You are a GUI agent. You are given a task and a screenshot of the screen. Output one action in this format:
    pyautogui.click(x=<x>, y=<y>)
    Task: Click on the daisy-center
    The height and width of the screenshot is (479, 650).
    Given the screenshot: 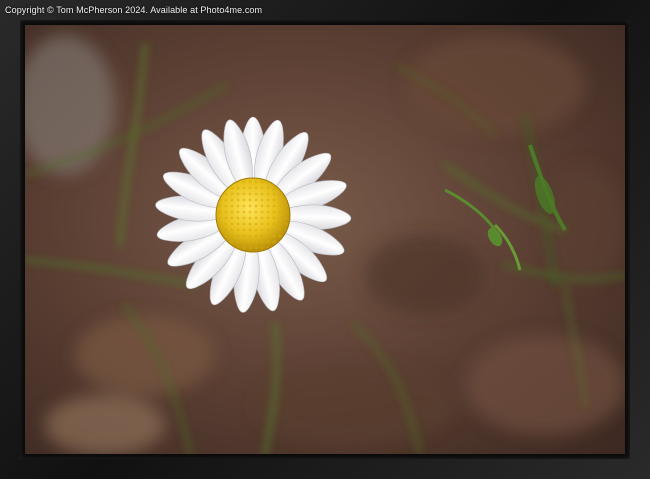 What is the action you would take?
    pyautogui.click(x=253, y=215)
    